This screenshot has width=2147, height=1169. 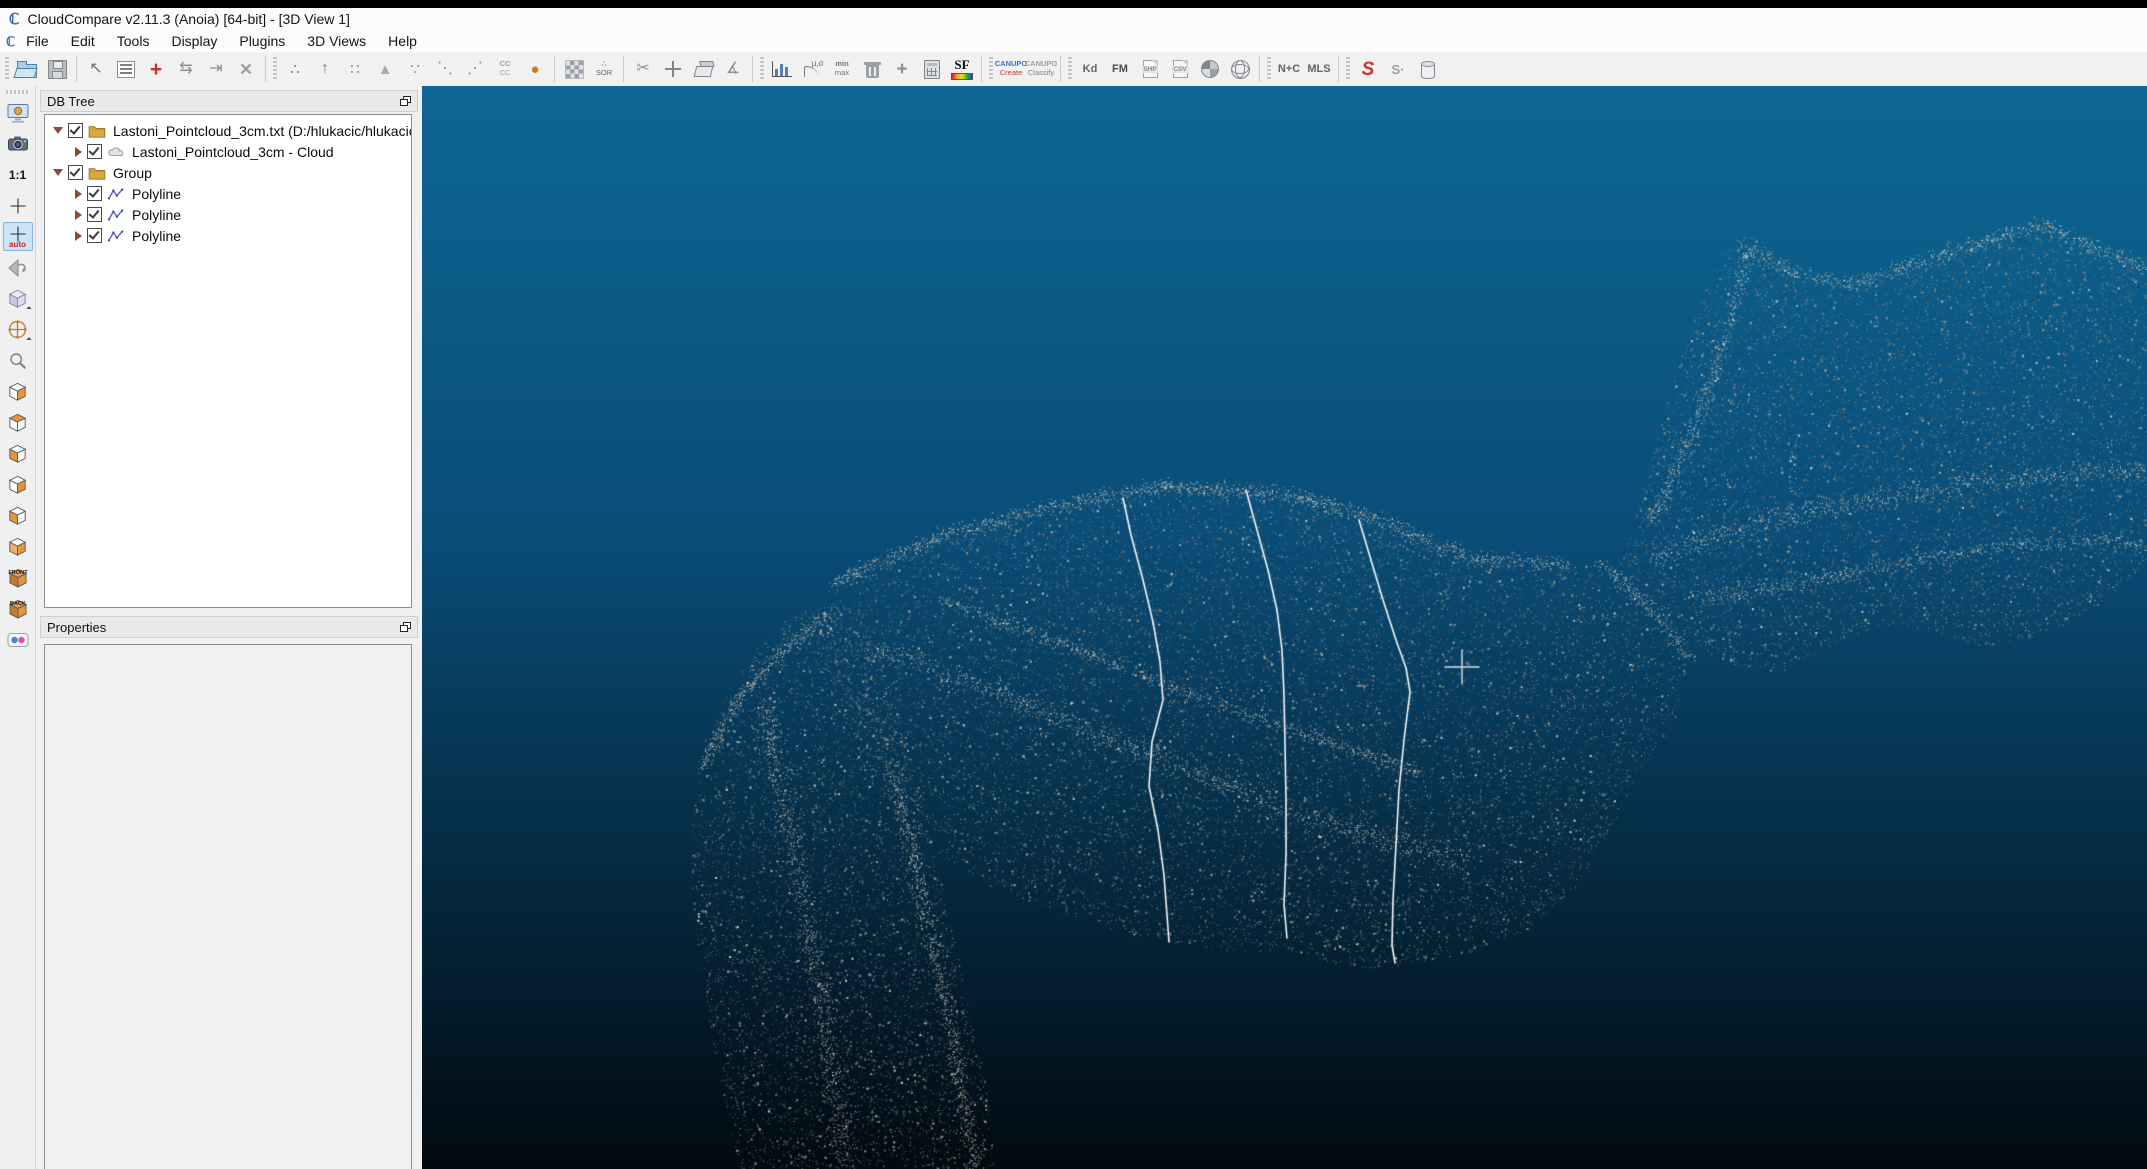 I want to click on sample-points-button: ∵, so click(x=415, y=69).